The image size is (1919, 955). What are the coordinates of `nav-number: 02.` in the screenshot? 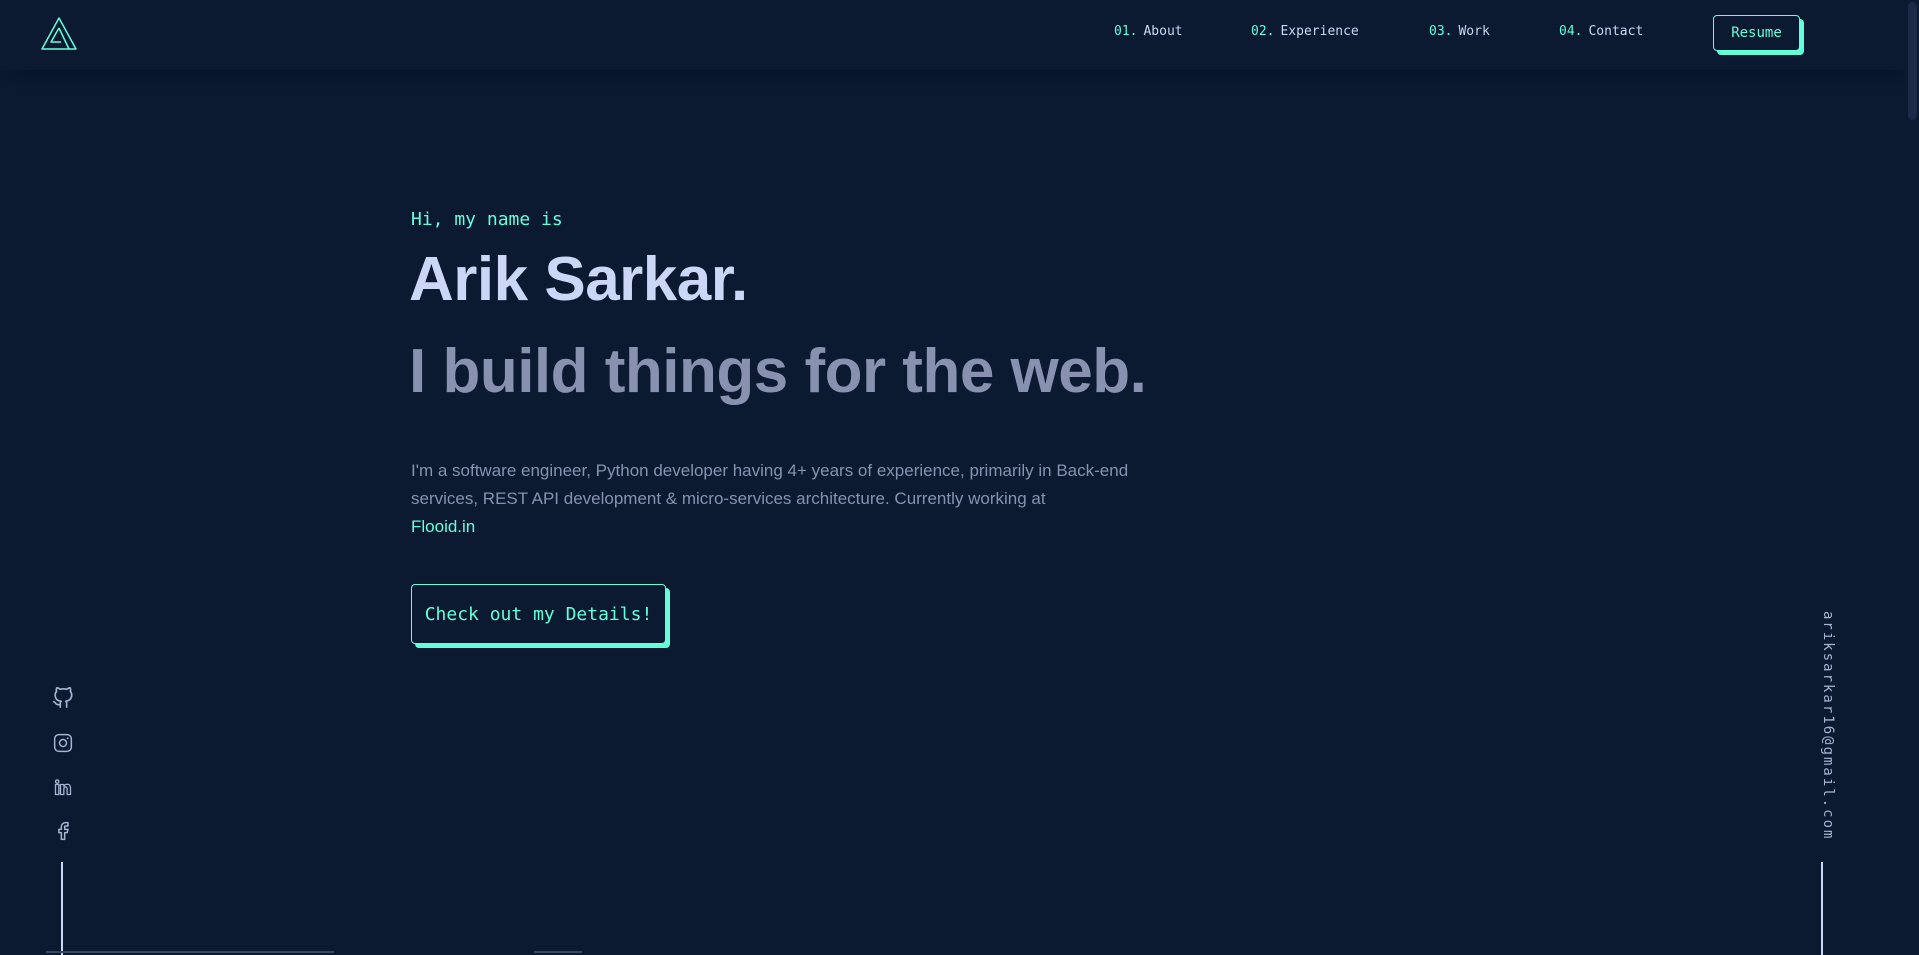 It's located at (1263, 31).